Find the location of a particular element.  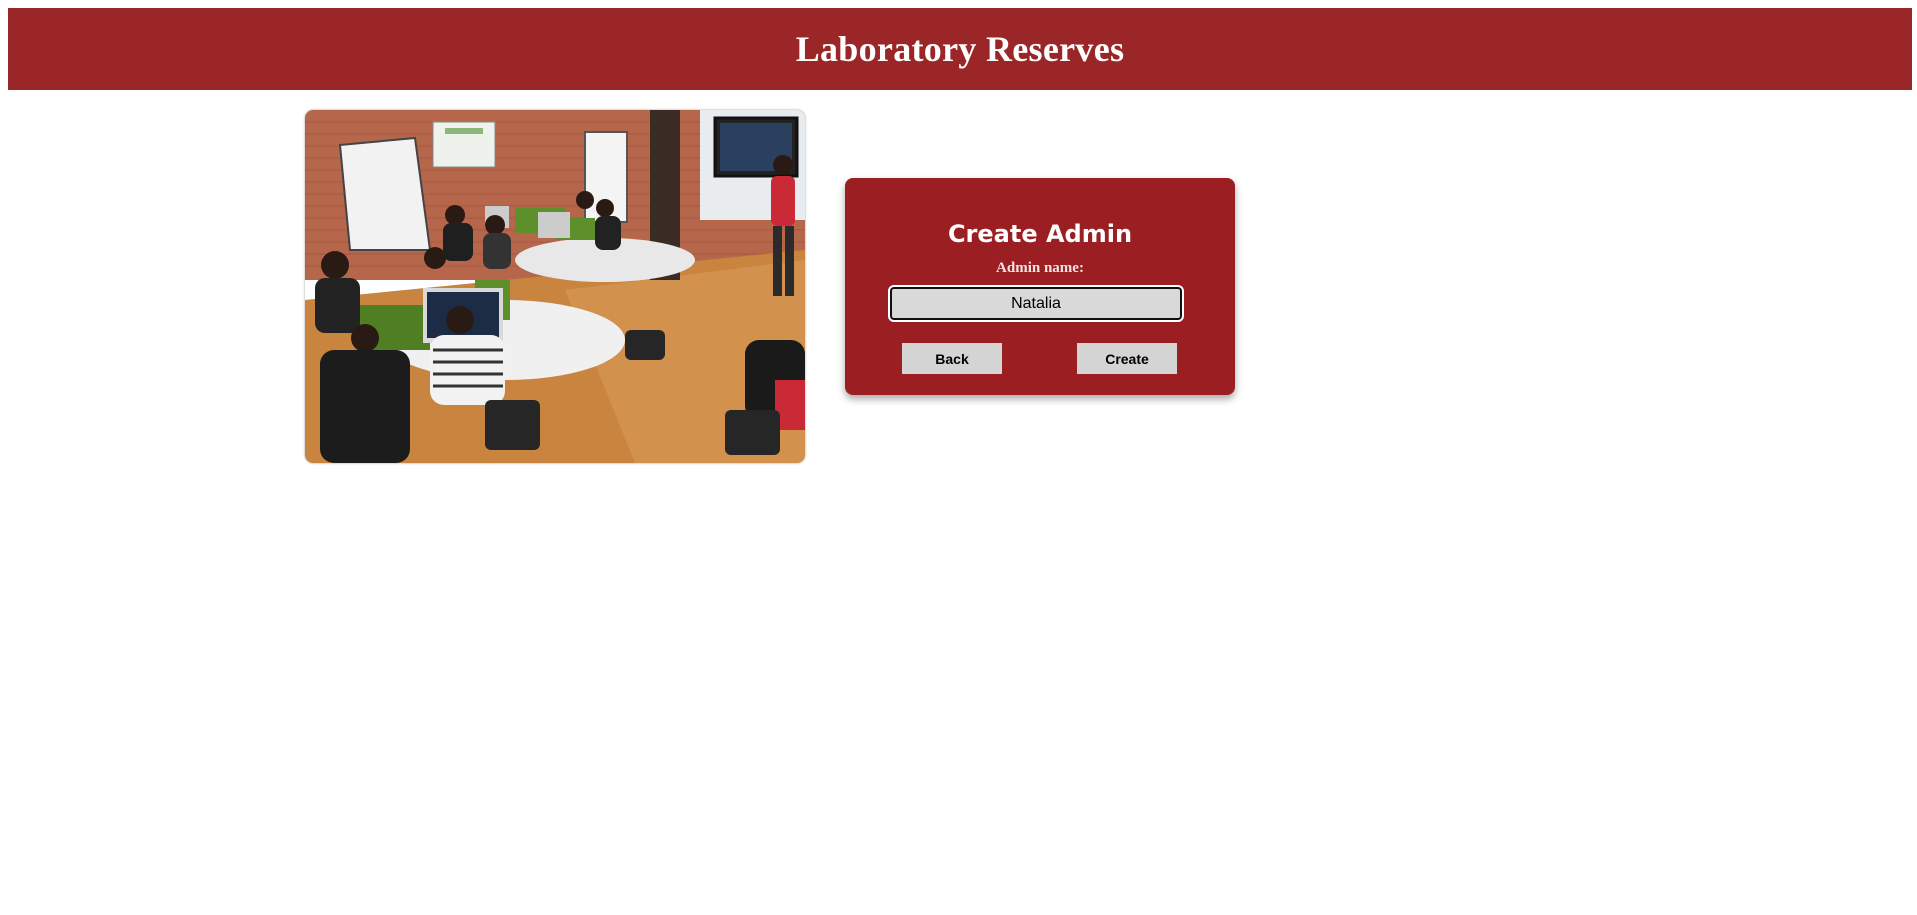

create-admin-card: Create Admin Admin name: Back Create is located at coordinates (1040, 286).